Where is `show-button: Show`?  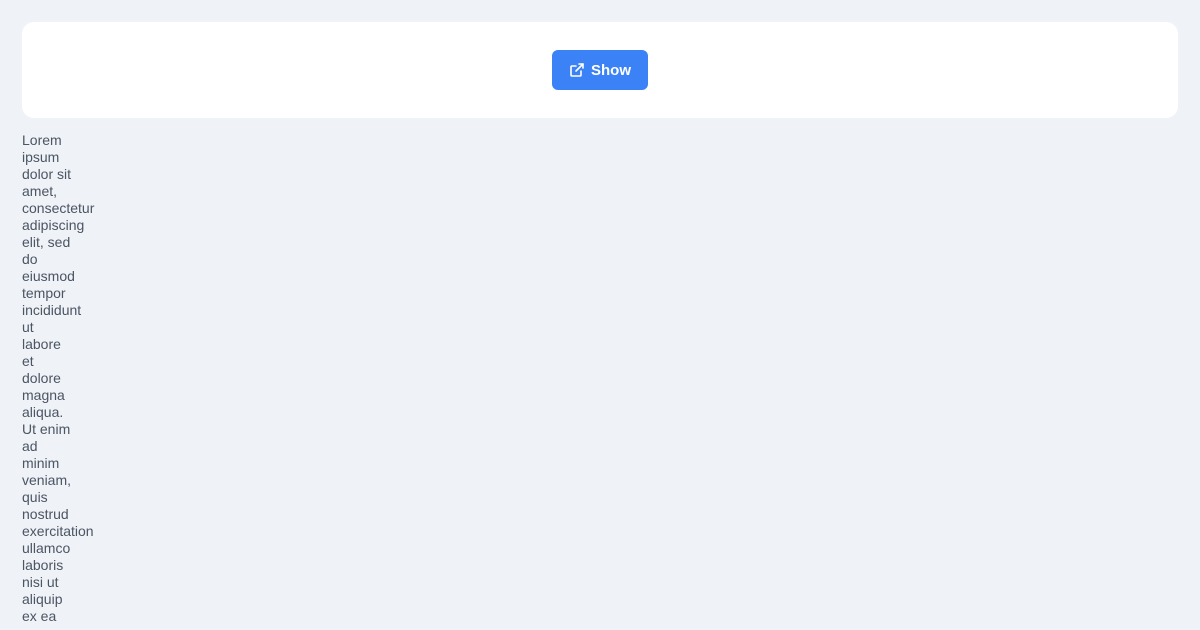
show-button: Show is located at coordinates (600, 70).